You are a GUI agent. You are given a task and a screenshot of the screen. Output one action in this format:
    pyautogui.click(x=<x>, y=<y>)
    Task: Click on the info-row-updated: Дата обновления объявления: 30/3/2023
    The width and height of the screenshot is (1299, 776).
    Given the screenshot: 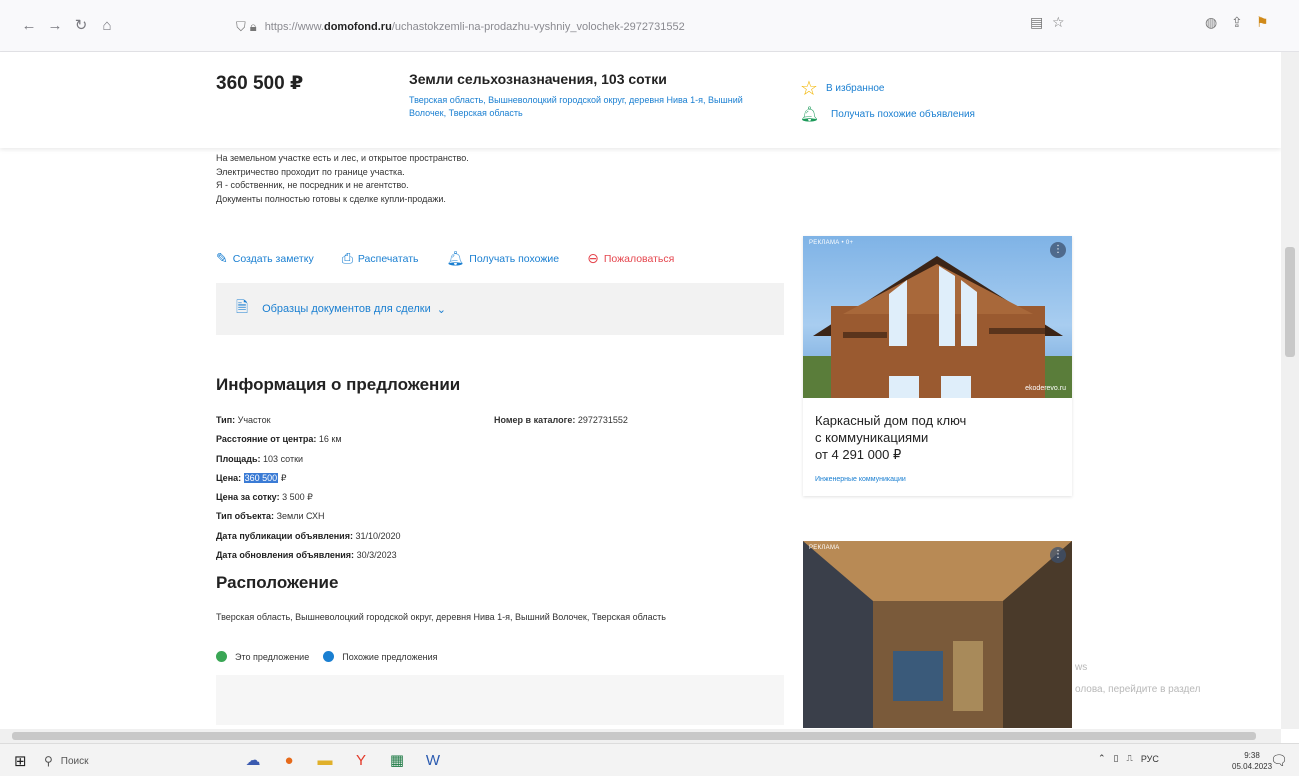 What is the action you would take?
    pyautogui.click(x=306, y=555)
    